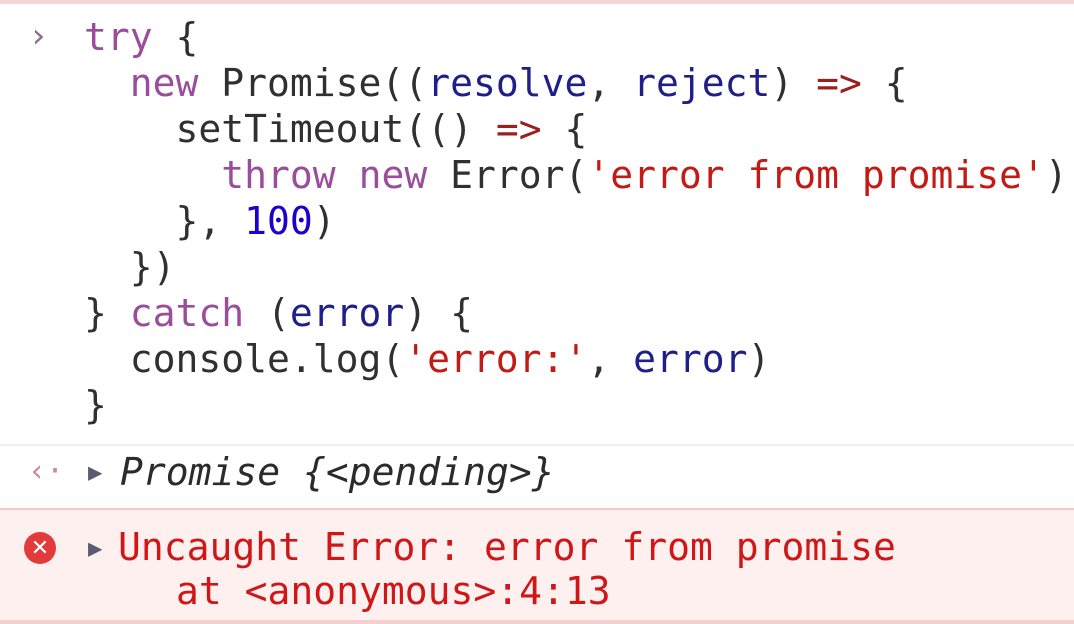  Describe the element at coordinates (40, 548) in the screenshot. I see `error-icon: ✕` at that location.